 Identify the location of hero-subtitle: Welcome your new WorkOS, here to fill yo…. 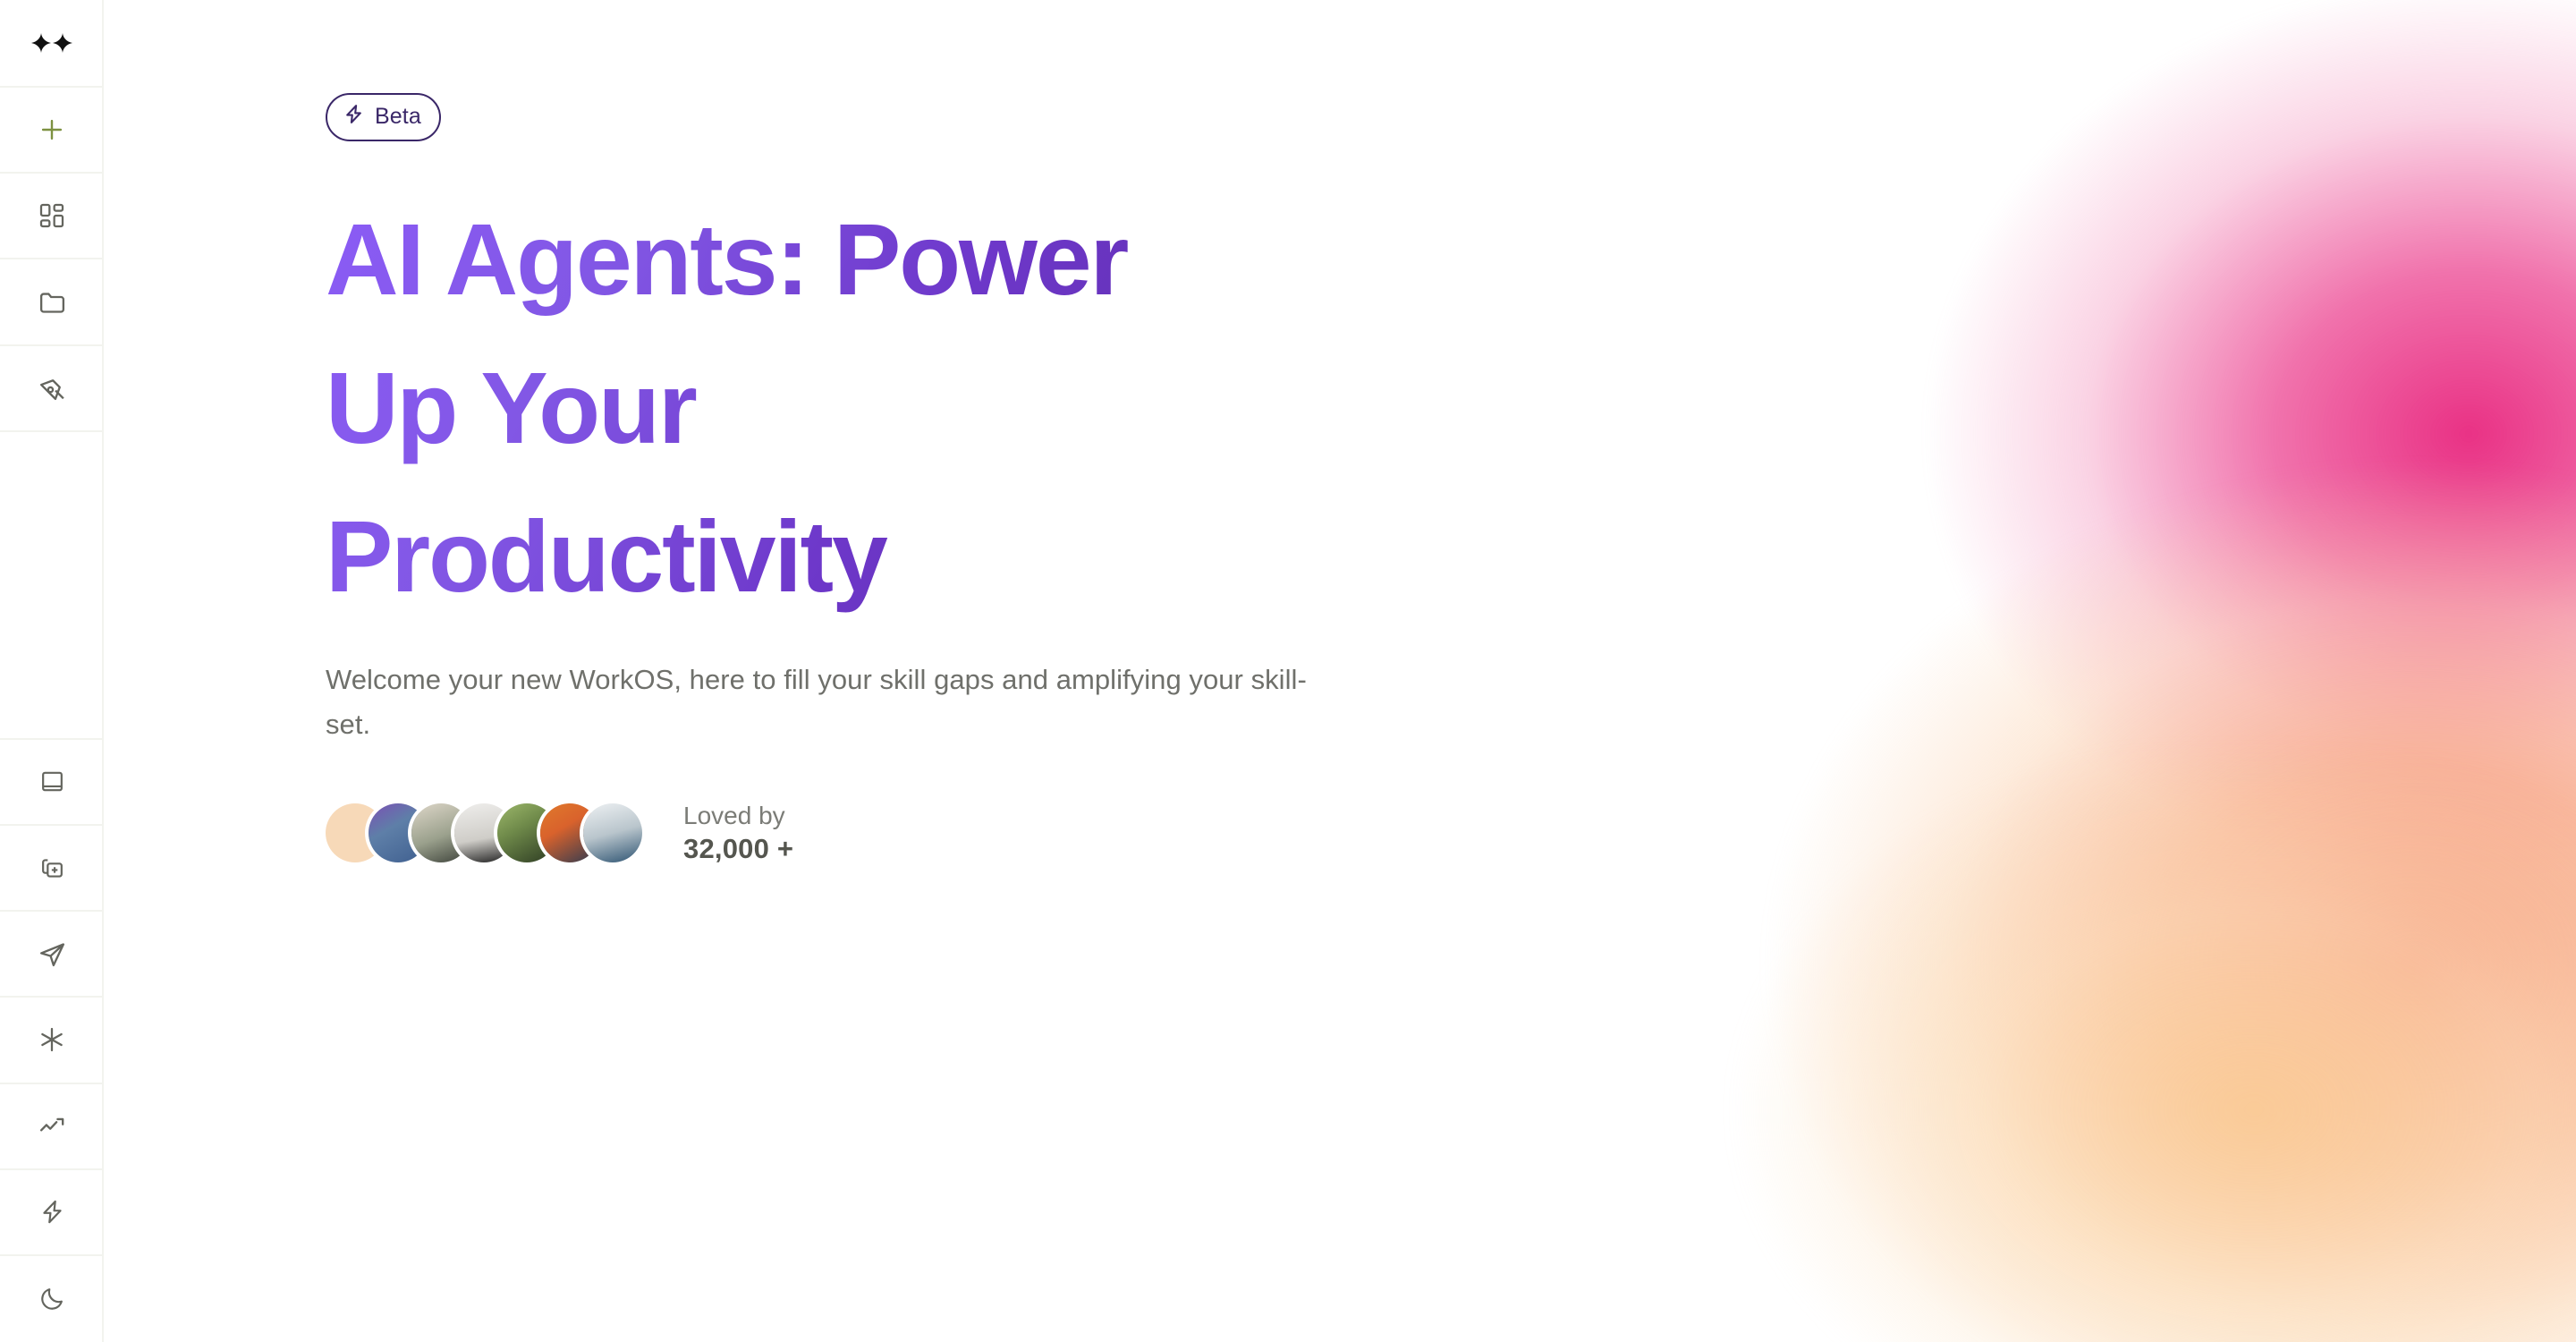
(816, 702).